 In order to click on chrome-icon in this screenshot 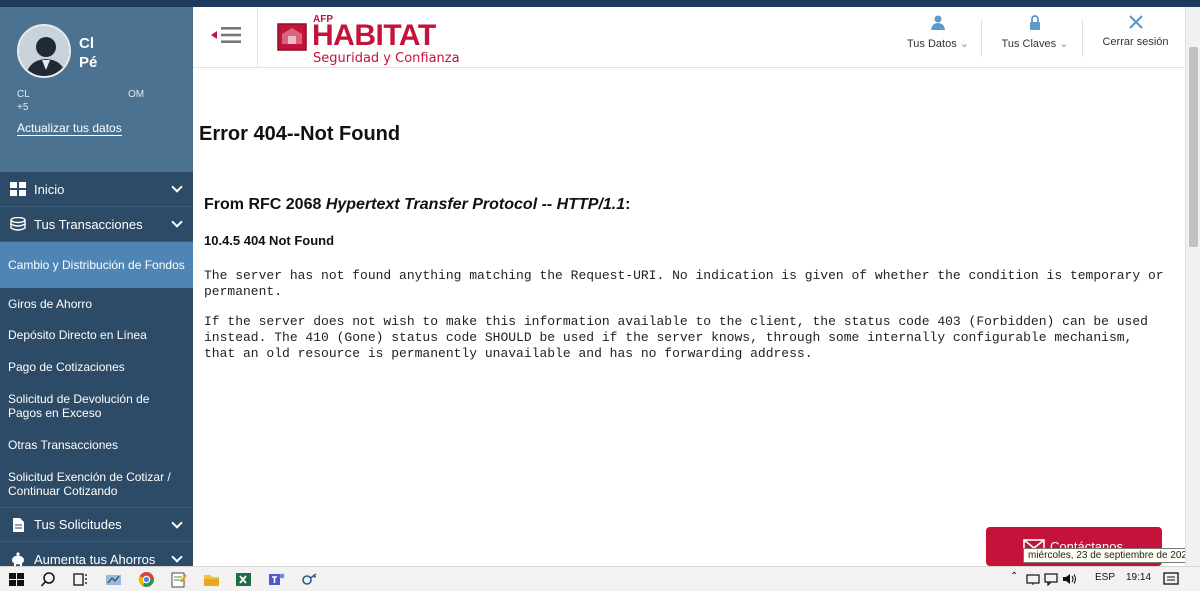, I will do `click(146, 579)`.